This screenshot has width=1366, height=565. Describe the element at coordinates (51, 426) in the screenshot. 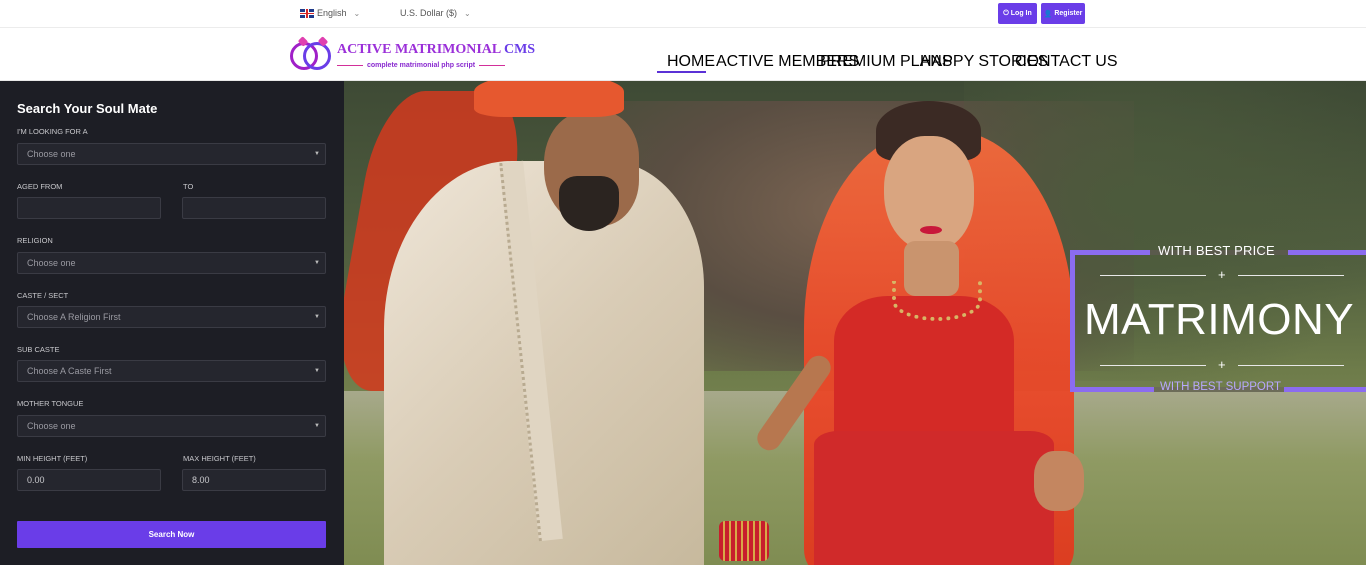

I see `mother-tongue-value: Choose one` at that location.